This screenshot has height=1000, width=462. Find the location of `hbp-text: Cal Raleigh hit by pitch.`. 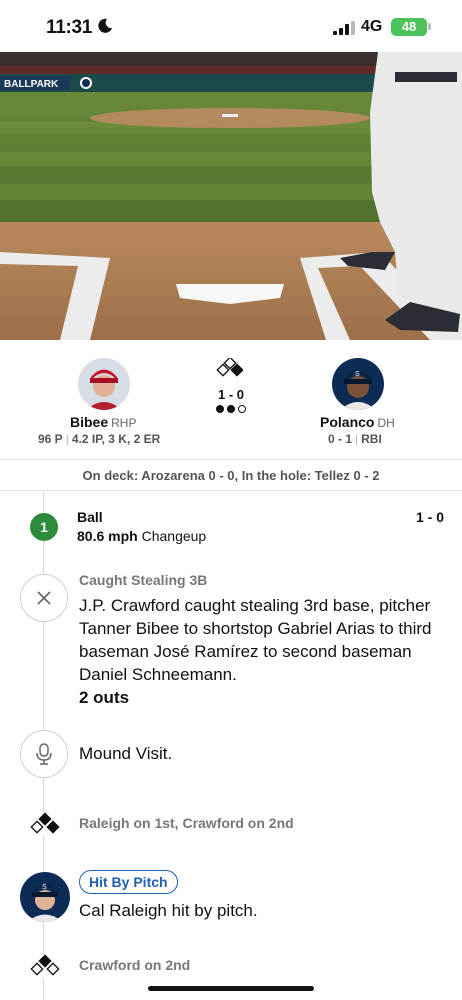

hbp-text: Cal Raleigh hit by pitch. is located at coordinates (168, 910).